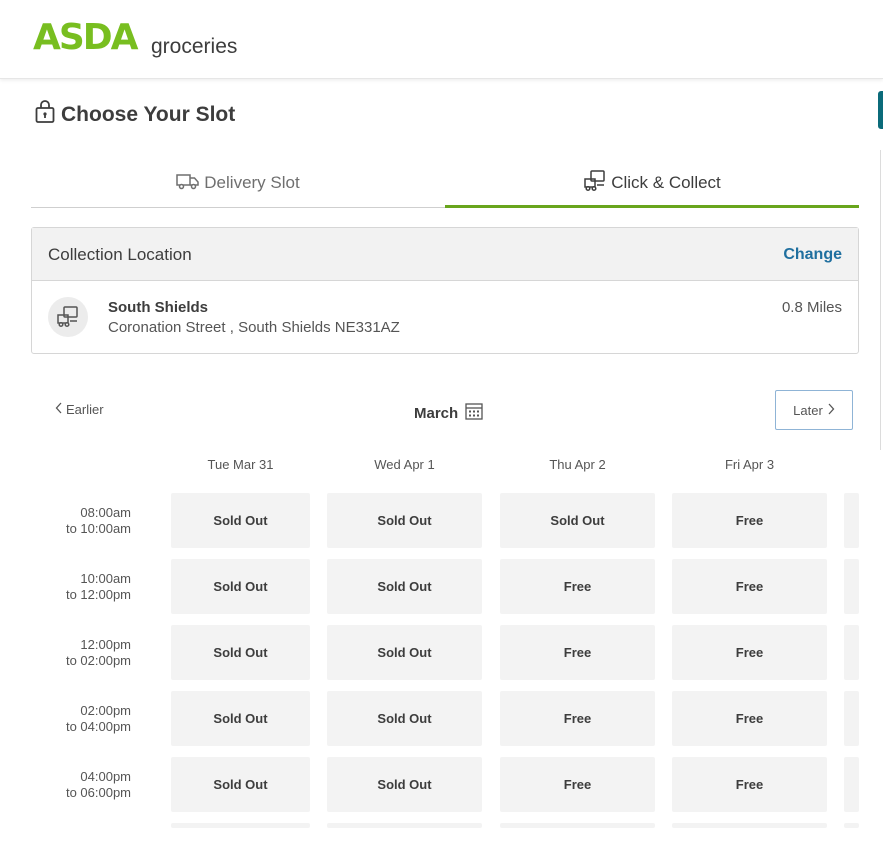 The image size is (883, 848). Describe the element at coordinates (666, 182) in the screenshot. I see `tab-collect-label: Click & Collect` at that location.